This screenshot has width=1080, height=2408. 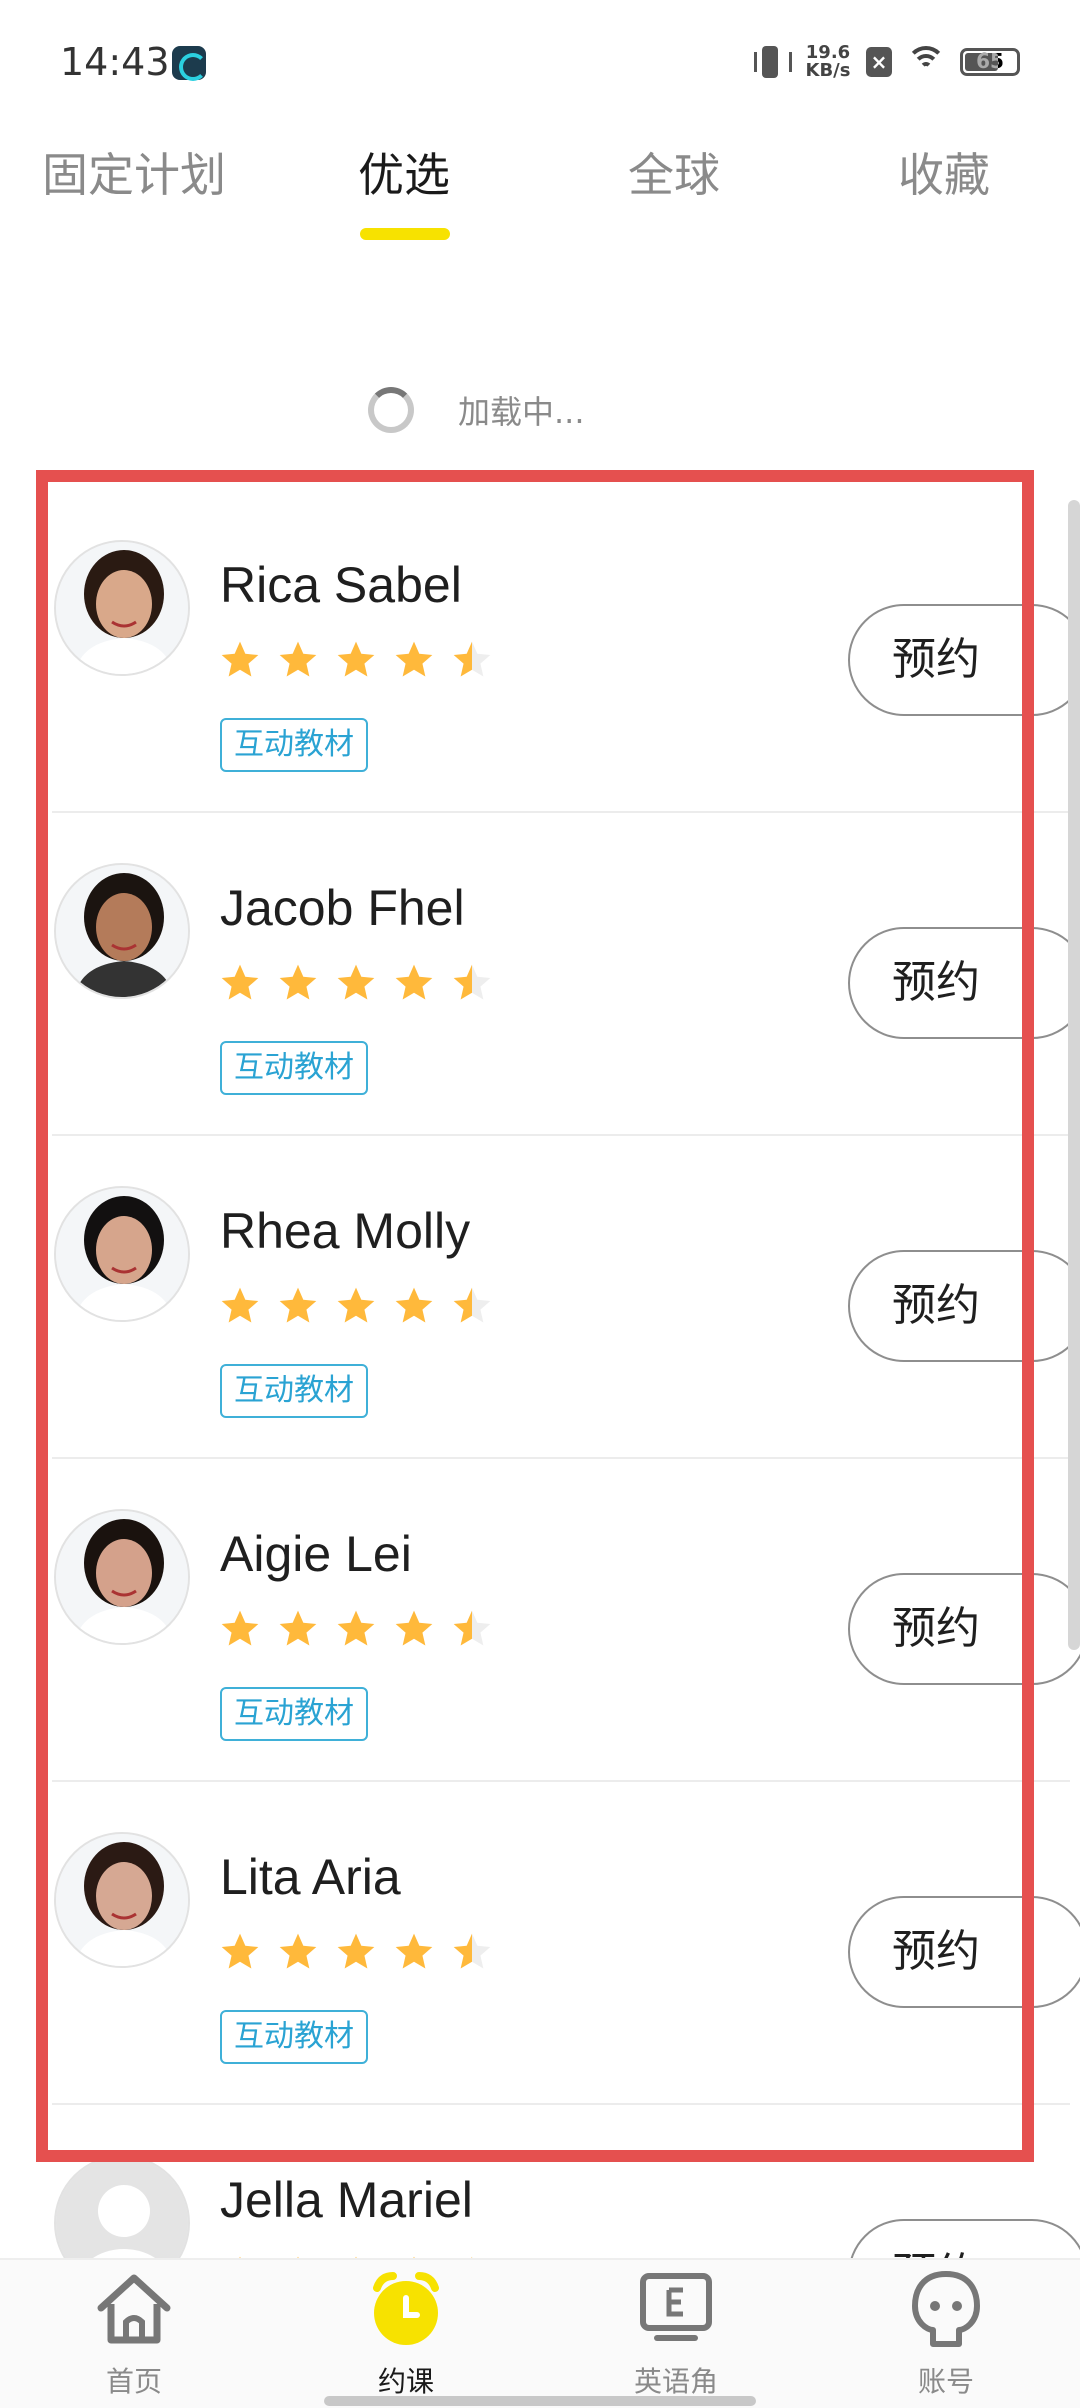 What do you see at coordinates (674, 190) in the screenshot?
I see `tab-global: 全球` at bounding box center [674, 190].